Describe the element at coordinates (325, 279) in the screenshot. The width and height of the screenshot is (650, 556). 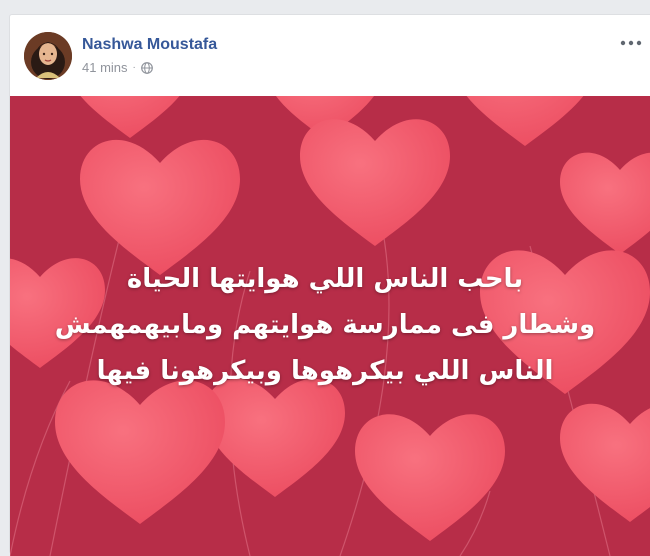
I see `post-text-line: باحب الناس اللي هوايتها الحياة` at that location.